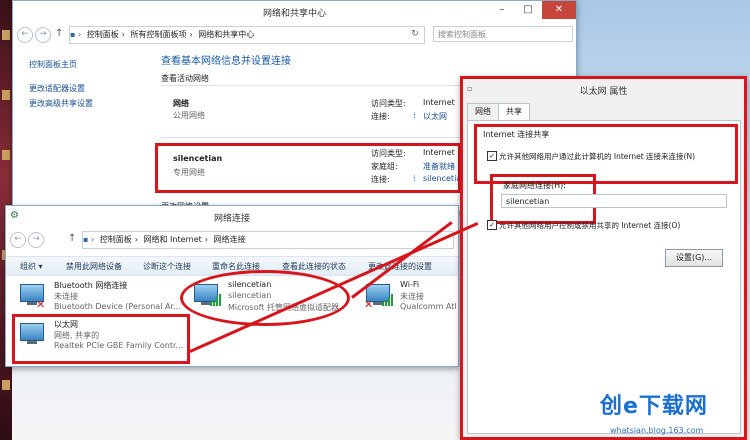 This screenshot has width=750, height=440. I want to click on adapter-device: Qualcomm Ath, so click(428, 306).